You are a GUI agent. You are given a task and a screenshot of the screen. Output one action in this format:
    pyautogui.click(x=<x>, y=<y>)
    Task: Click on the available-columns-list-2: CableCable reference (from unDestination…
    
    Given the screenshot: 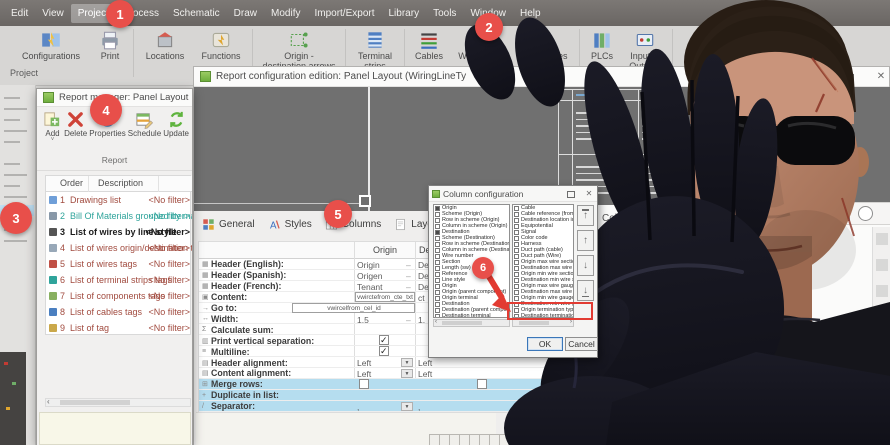 What is the action you would take?
    pyautogui.click(x=543, y=261)
    